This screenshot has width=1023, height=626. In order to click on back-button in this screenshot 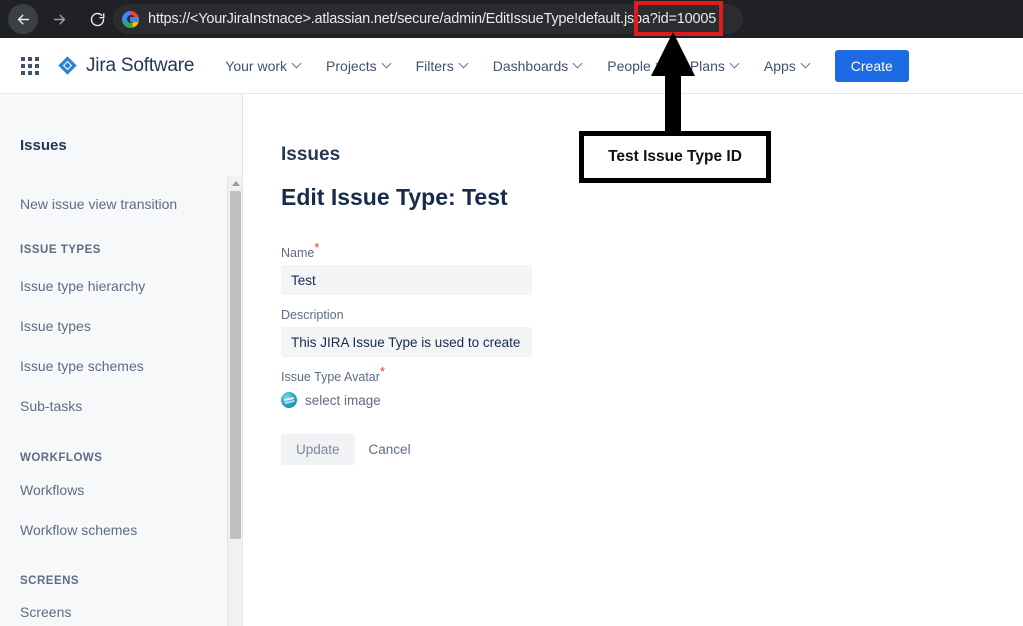, I will do `click(23, 19)`.